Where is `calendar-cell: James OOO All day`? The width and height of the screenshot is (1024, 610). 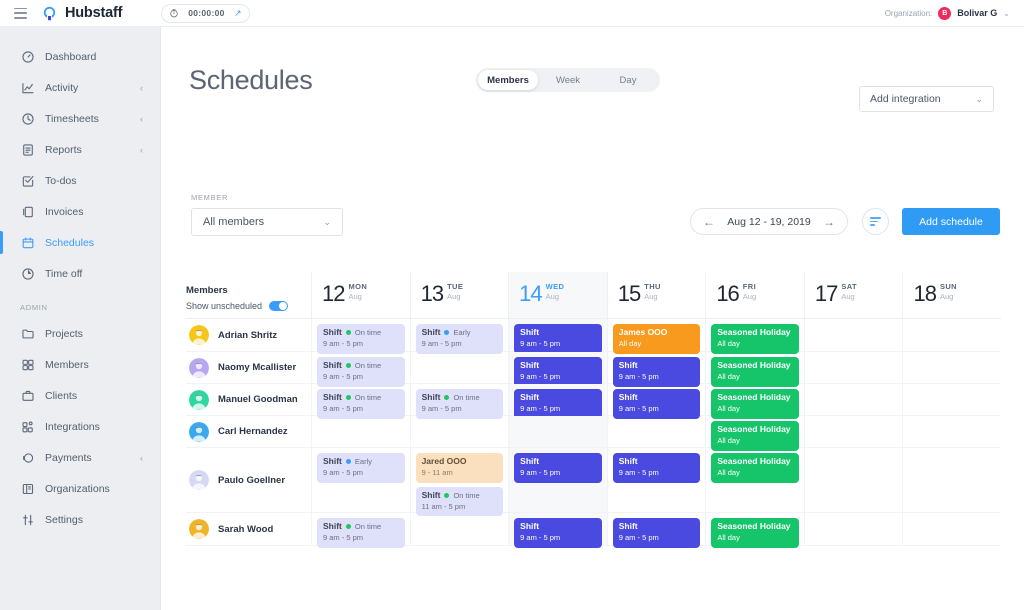
calendar-cell: James OOO All day is located at coordinates (656, 336).